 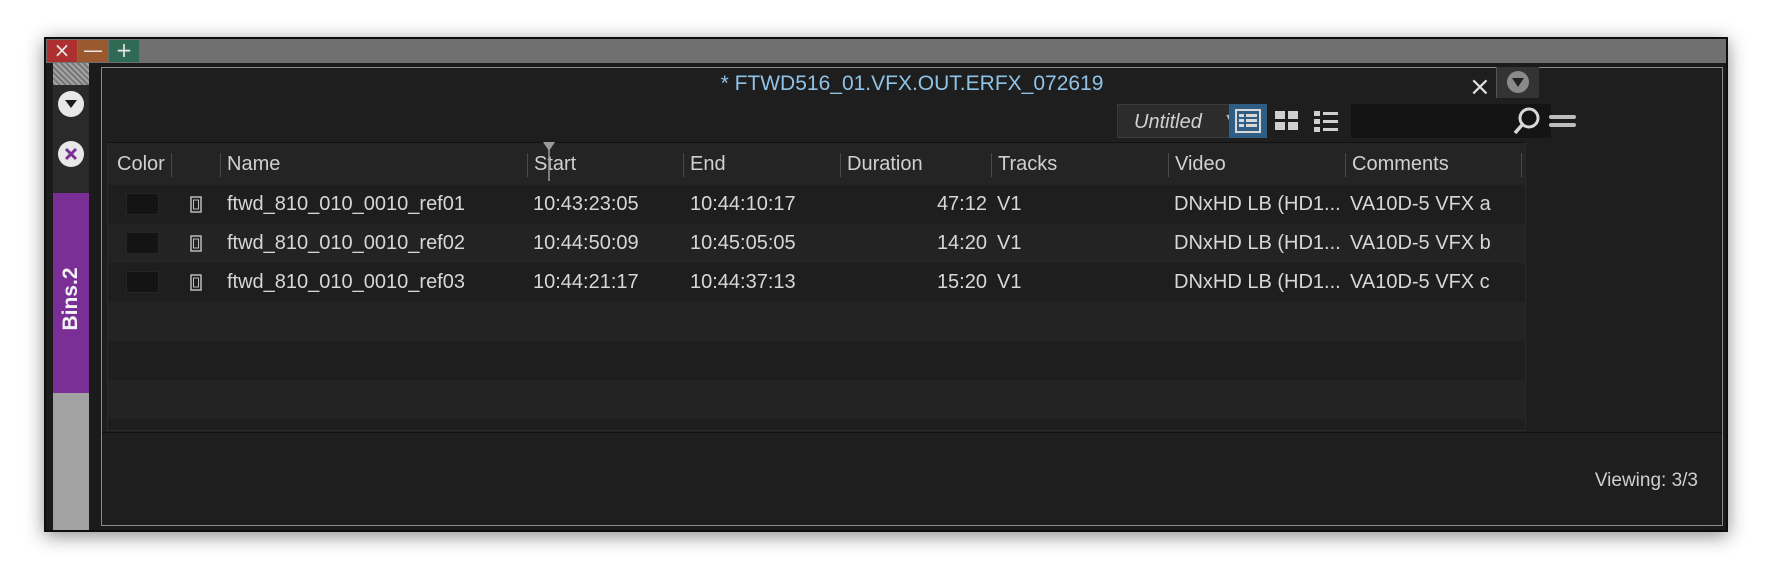 What do you see at coordinates (1257, 164) in the screenshot?
I see `column-header-video: Video` at bounding box center [1257, 164].